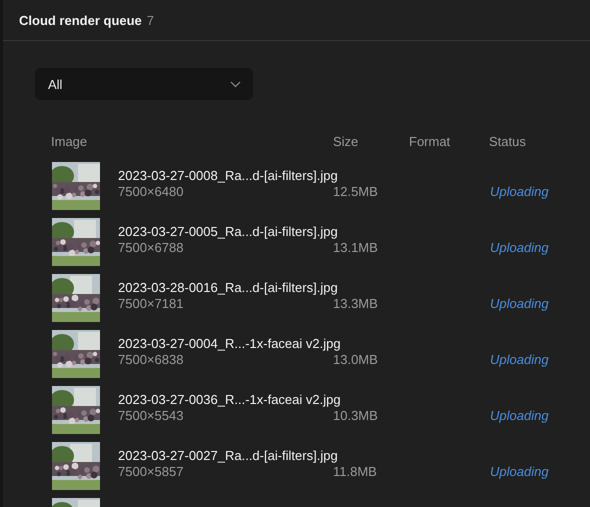  I want to click on file-size: 13.1MB, so click(355, 247).